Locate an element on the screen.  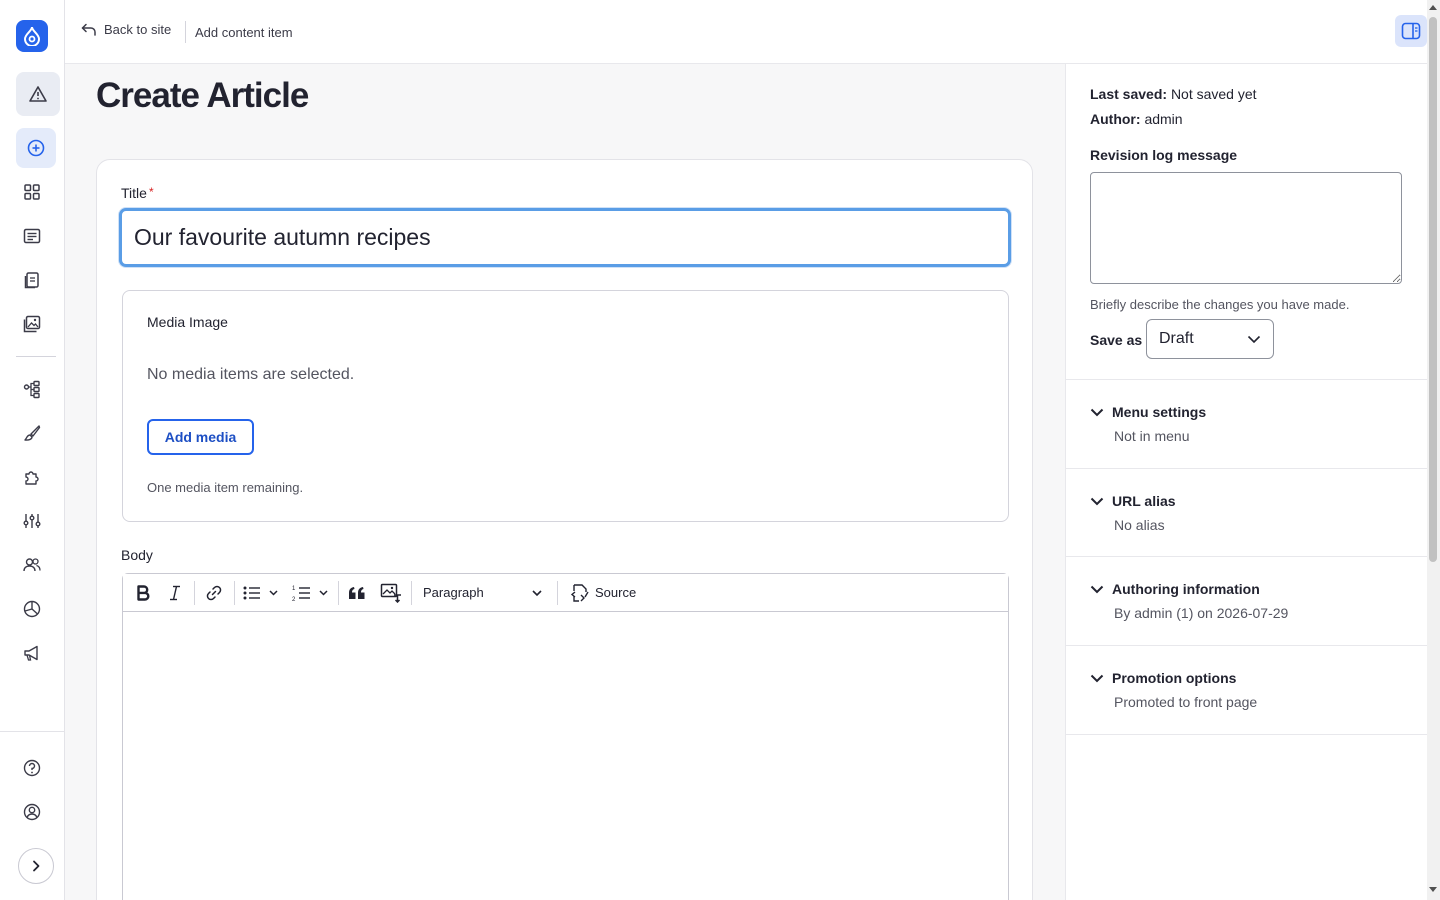
dashboard-grid-icon is located at coordinates (32, 192).